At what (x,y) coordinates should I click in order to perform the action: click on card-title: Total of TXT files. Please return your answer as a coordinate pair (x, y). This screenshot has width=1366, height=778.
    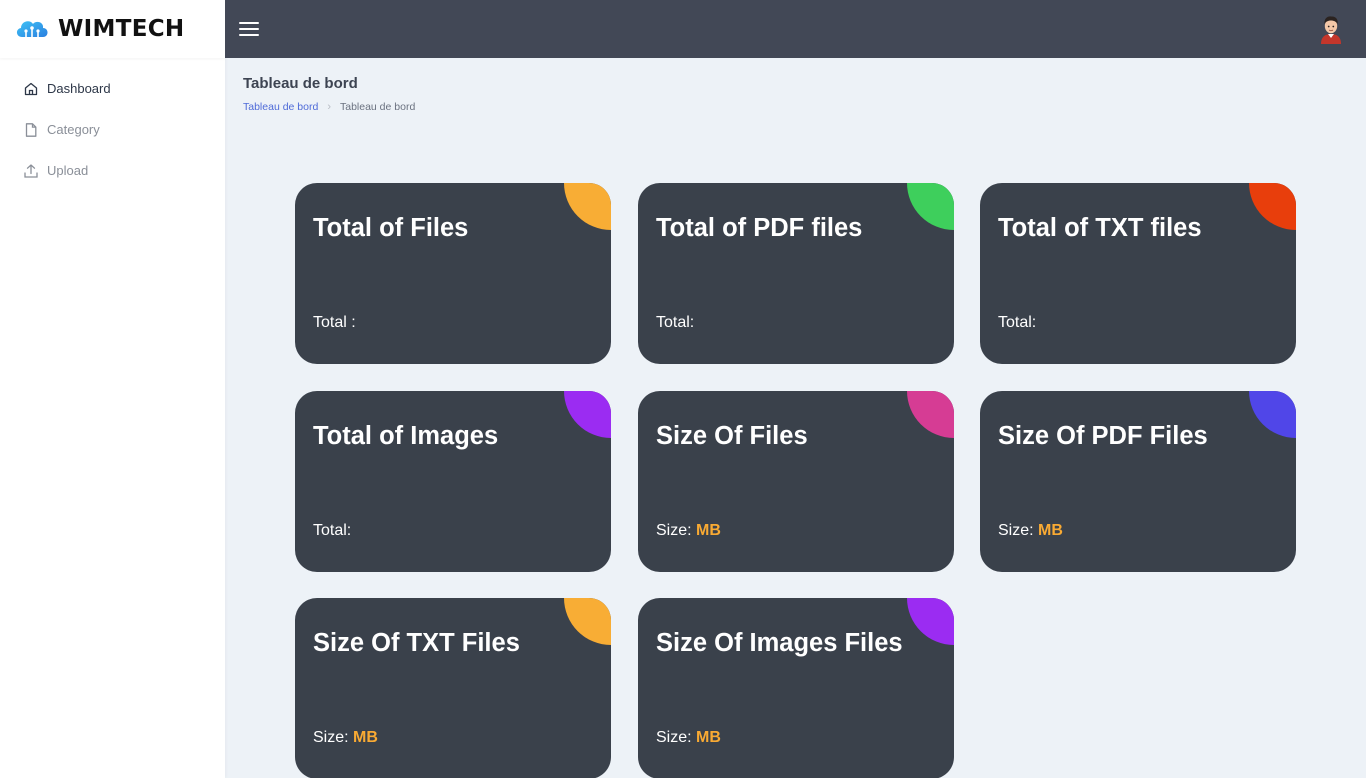
    Looking at the image, I should click on (1100, 228).